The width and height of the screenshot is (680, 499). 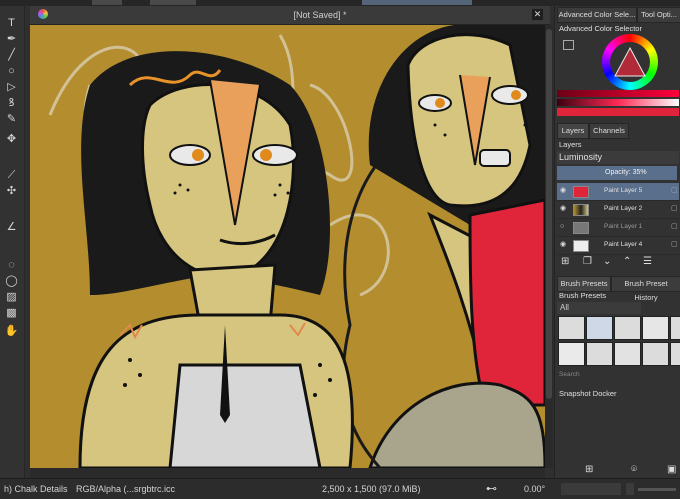 I want to click on hidden-eye-icon: ○, so click(x=563, y=226).